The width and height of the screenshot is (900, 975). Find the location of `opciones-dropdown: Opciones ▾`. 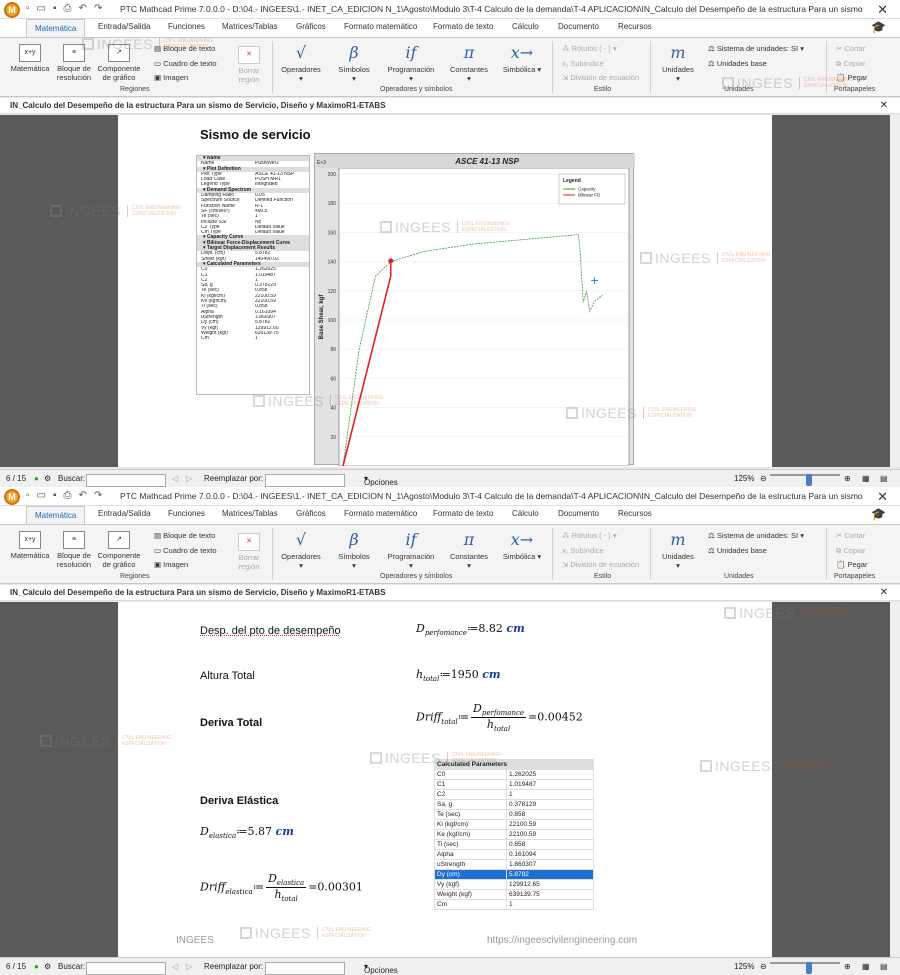

opciones-dropdown: Opciones ▾ is located at coordinates (381, 968).